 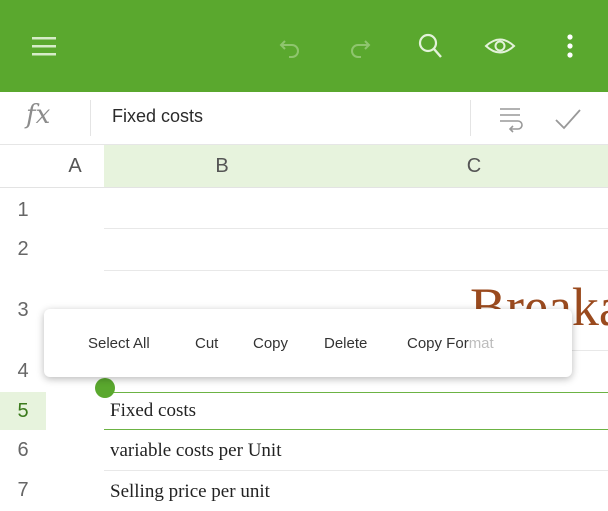 I want to click on eye-icon, so click(x=500, y=46).